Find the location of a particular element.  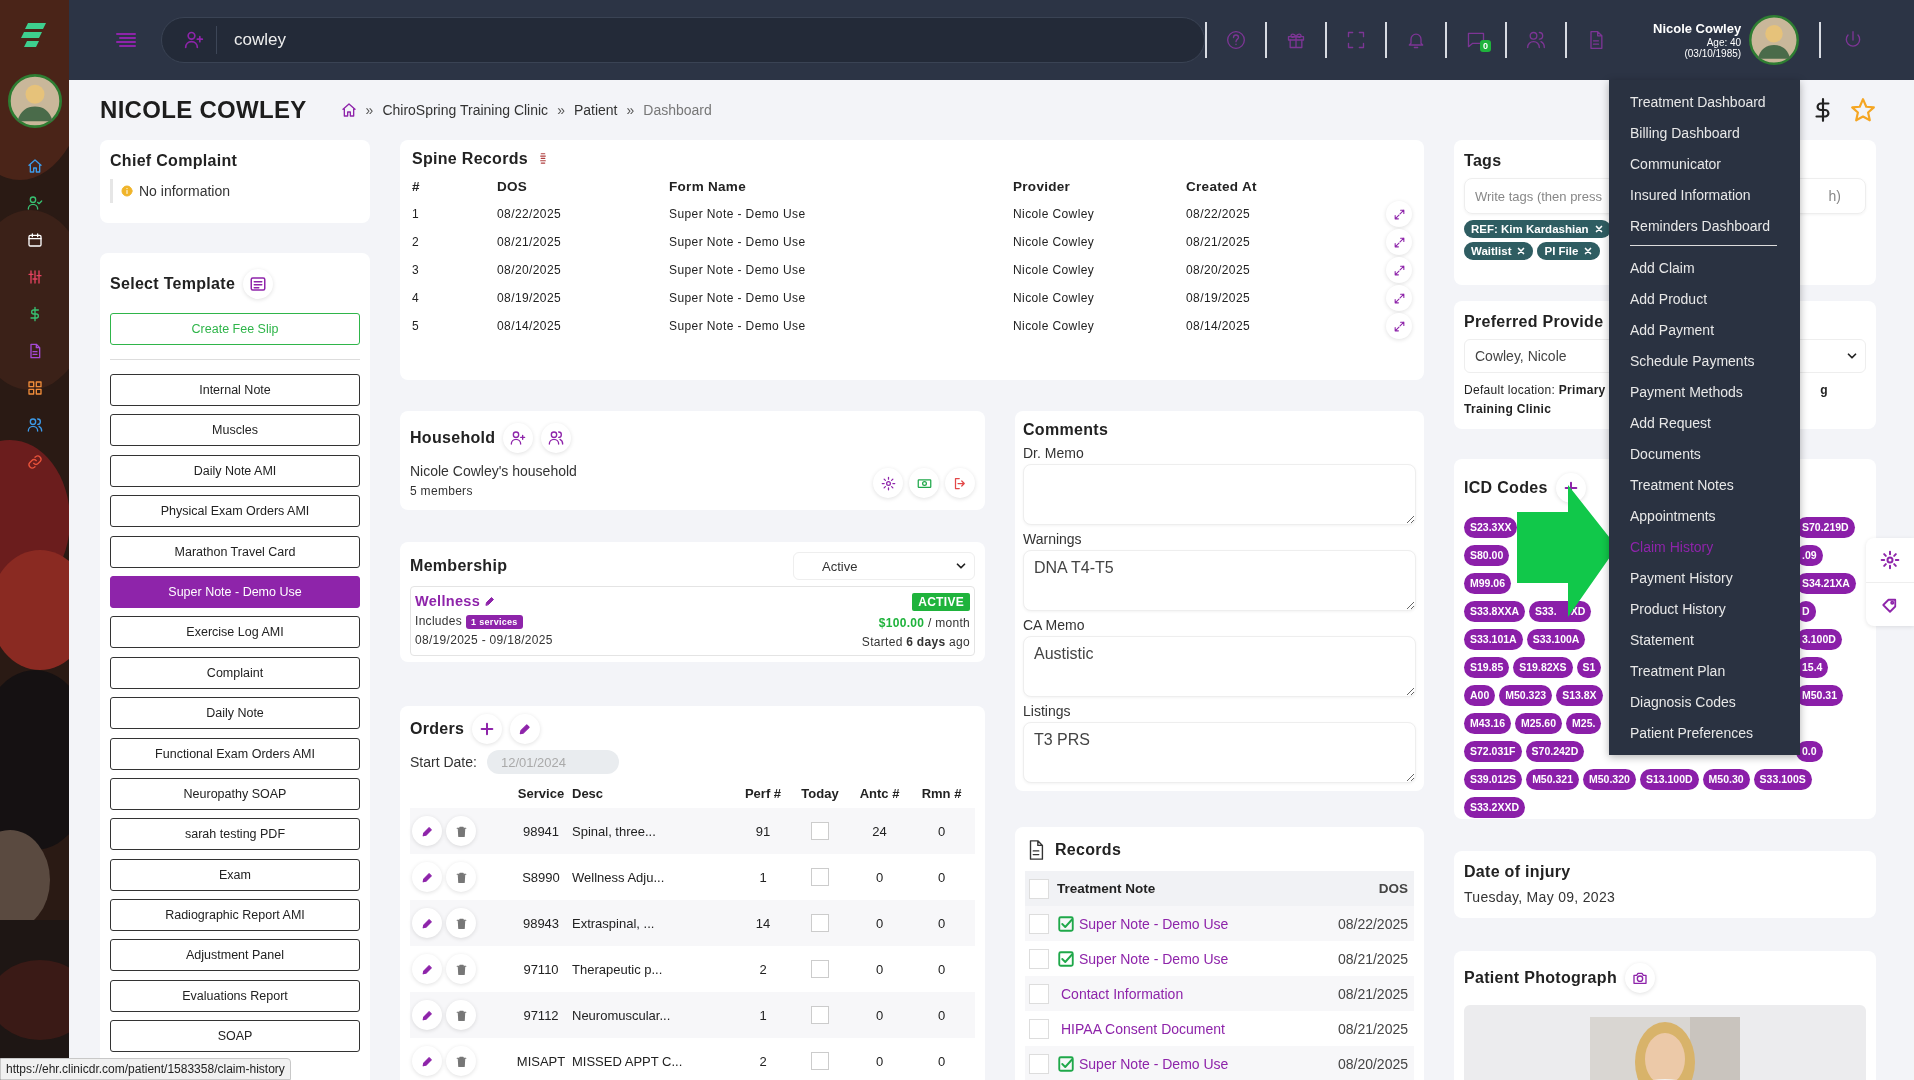

column-header: Today is located at coordinates (820, 793).